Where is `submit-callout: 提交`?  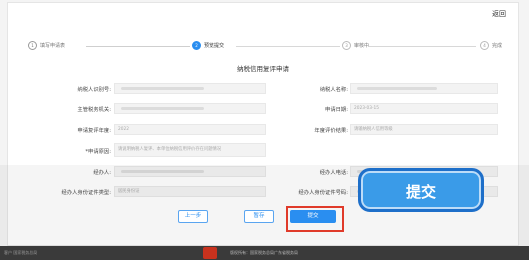 submit-callout: 提交 is located at coordinates (421, 190).